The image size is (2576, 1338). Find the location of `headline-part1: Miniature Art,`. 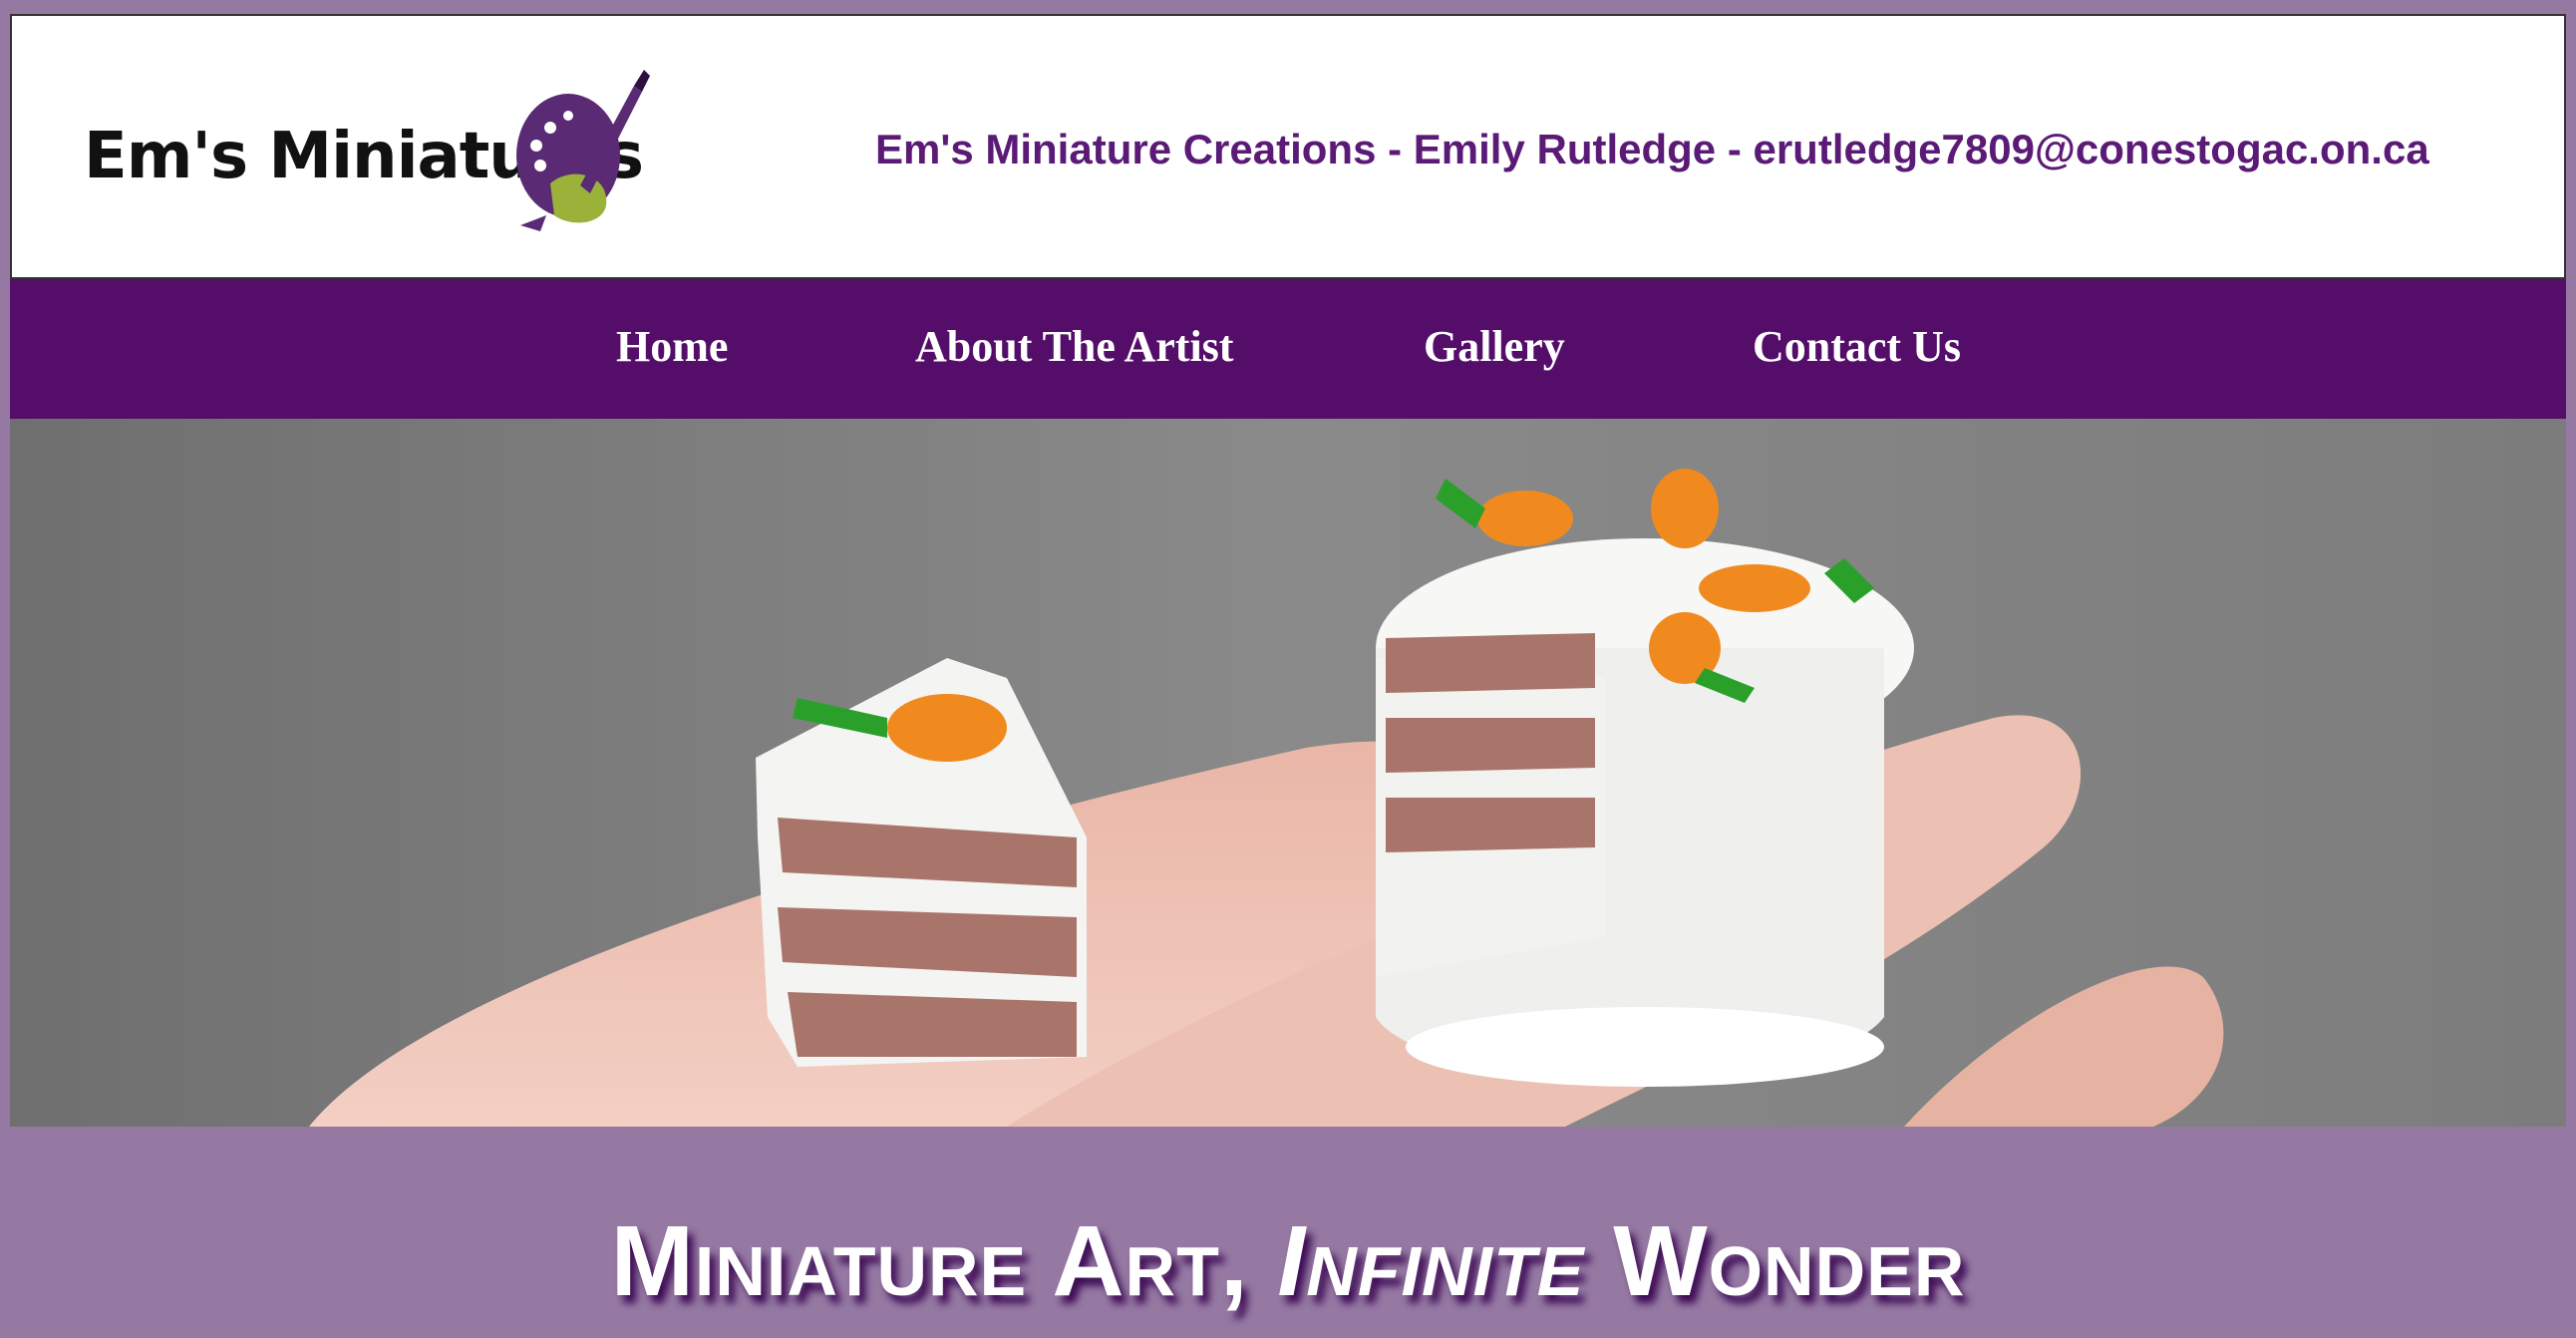

headline-part1: Miniature Art, is located at coordinates (944, 1261).